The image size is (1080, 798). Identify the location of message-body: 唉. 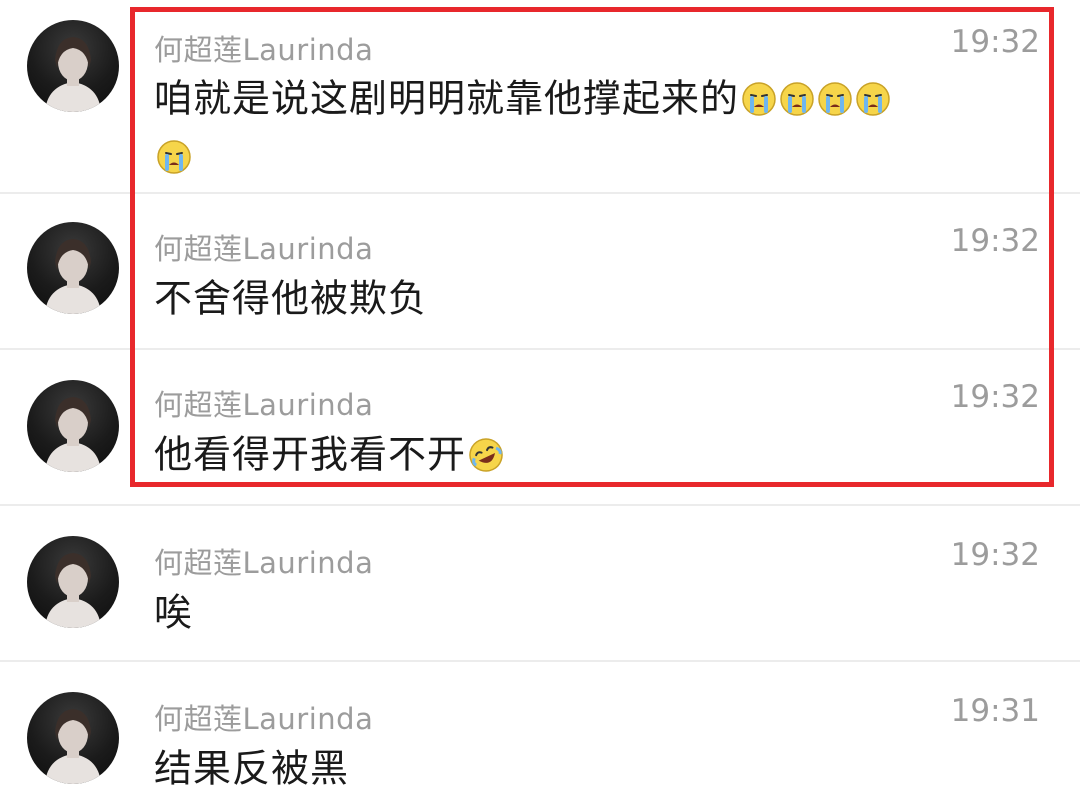
(174, 612).